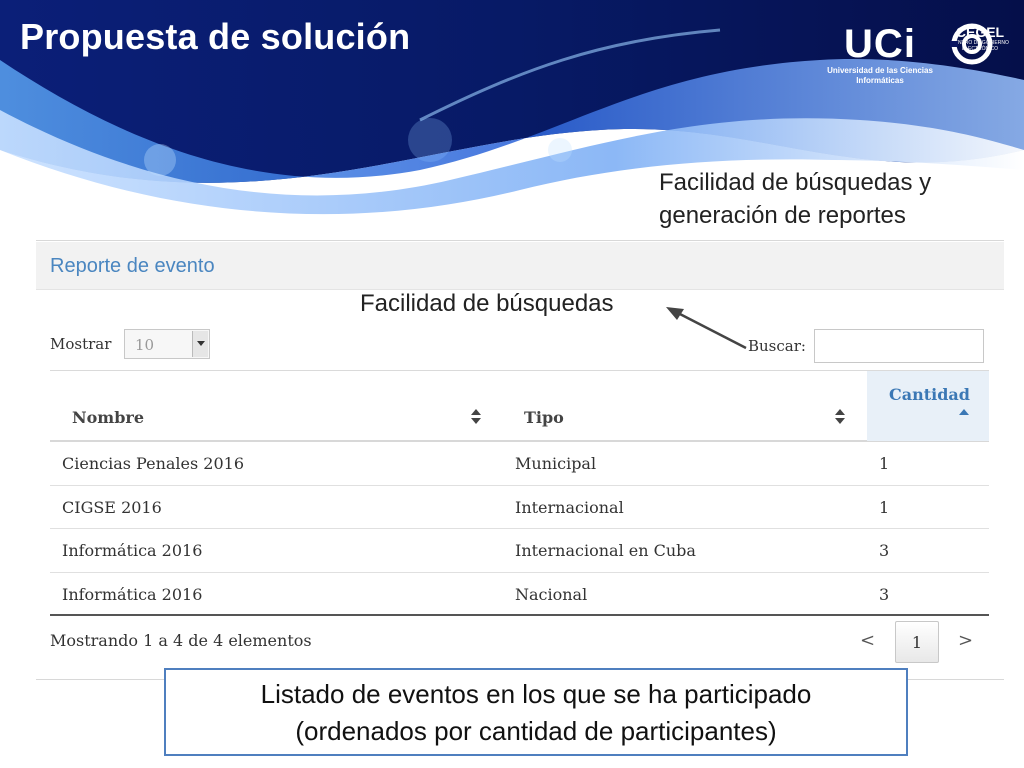 The image size is (1024, 768). What do you see at coordinates (929, 394) in the screenshot?
I see `column-header-label: Cantidad` at bounding box center [929, 394].